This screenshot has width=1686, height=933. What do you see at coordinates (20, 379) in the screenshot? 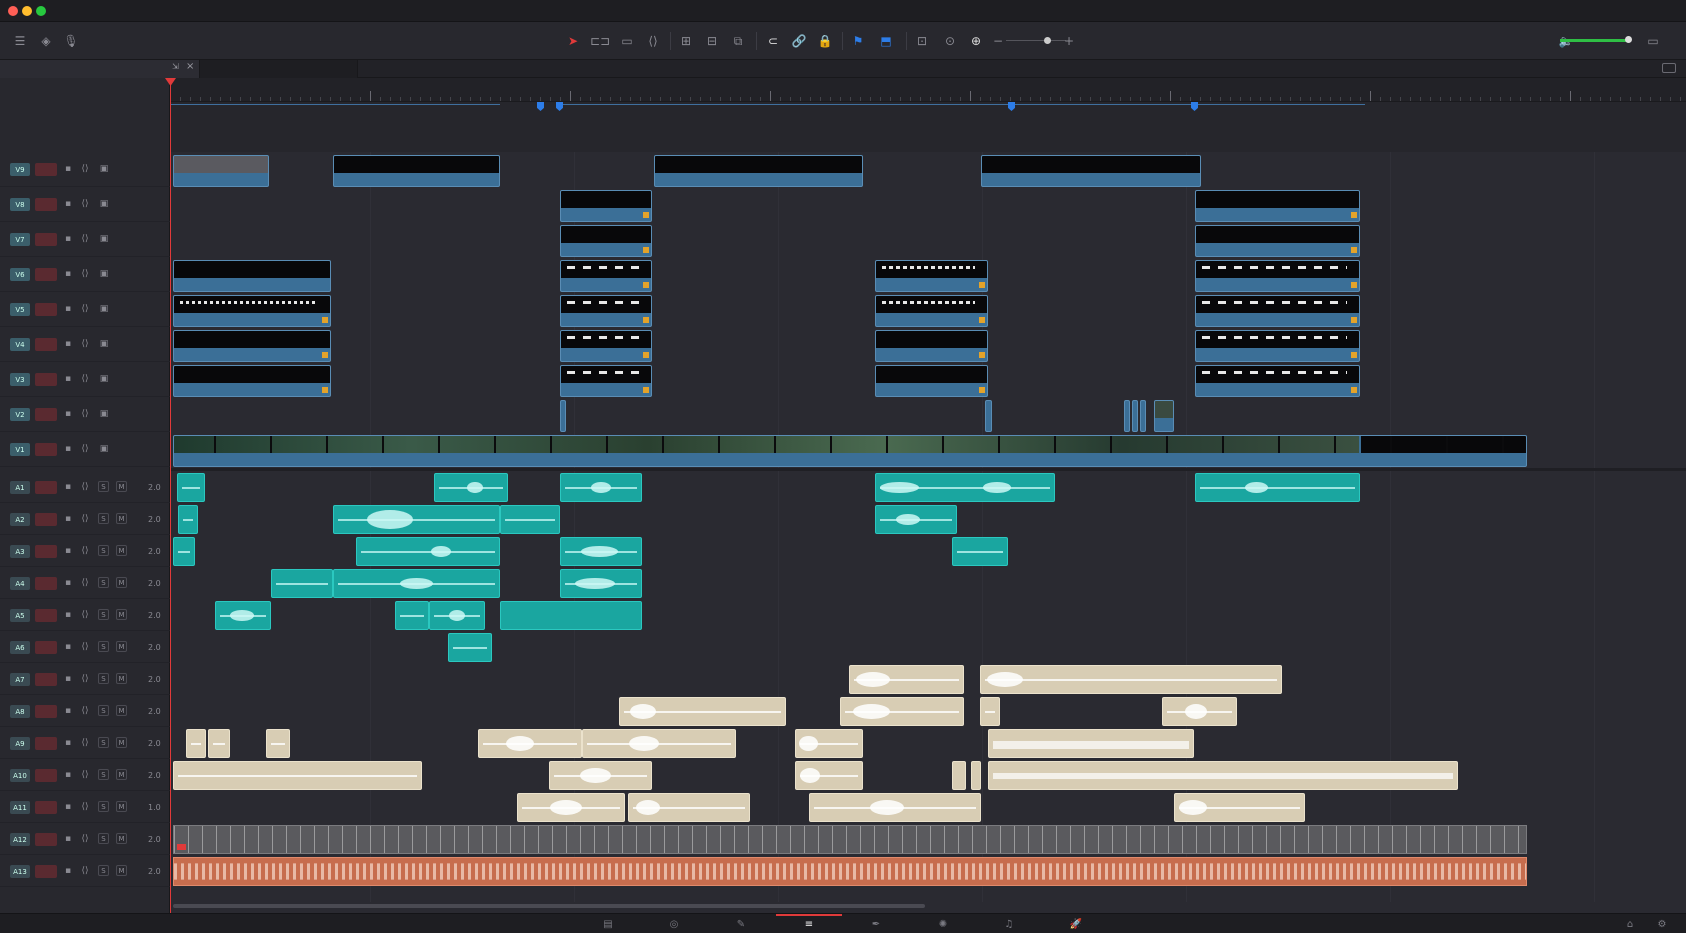
I see `track-id-label: V3` at bounding box center [20, 379].